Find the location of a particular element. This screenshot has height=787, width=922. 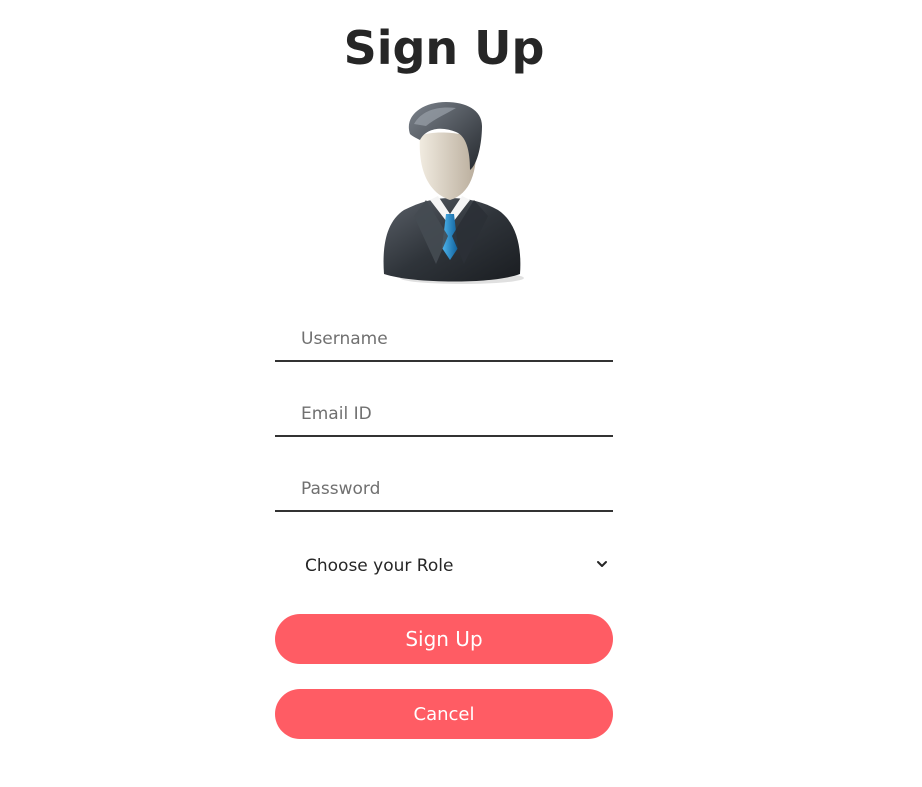

username-input is located at coordinates (444, 340).